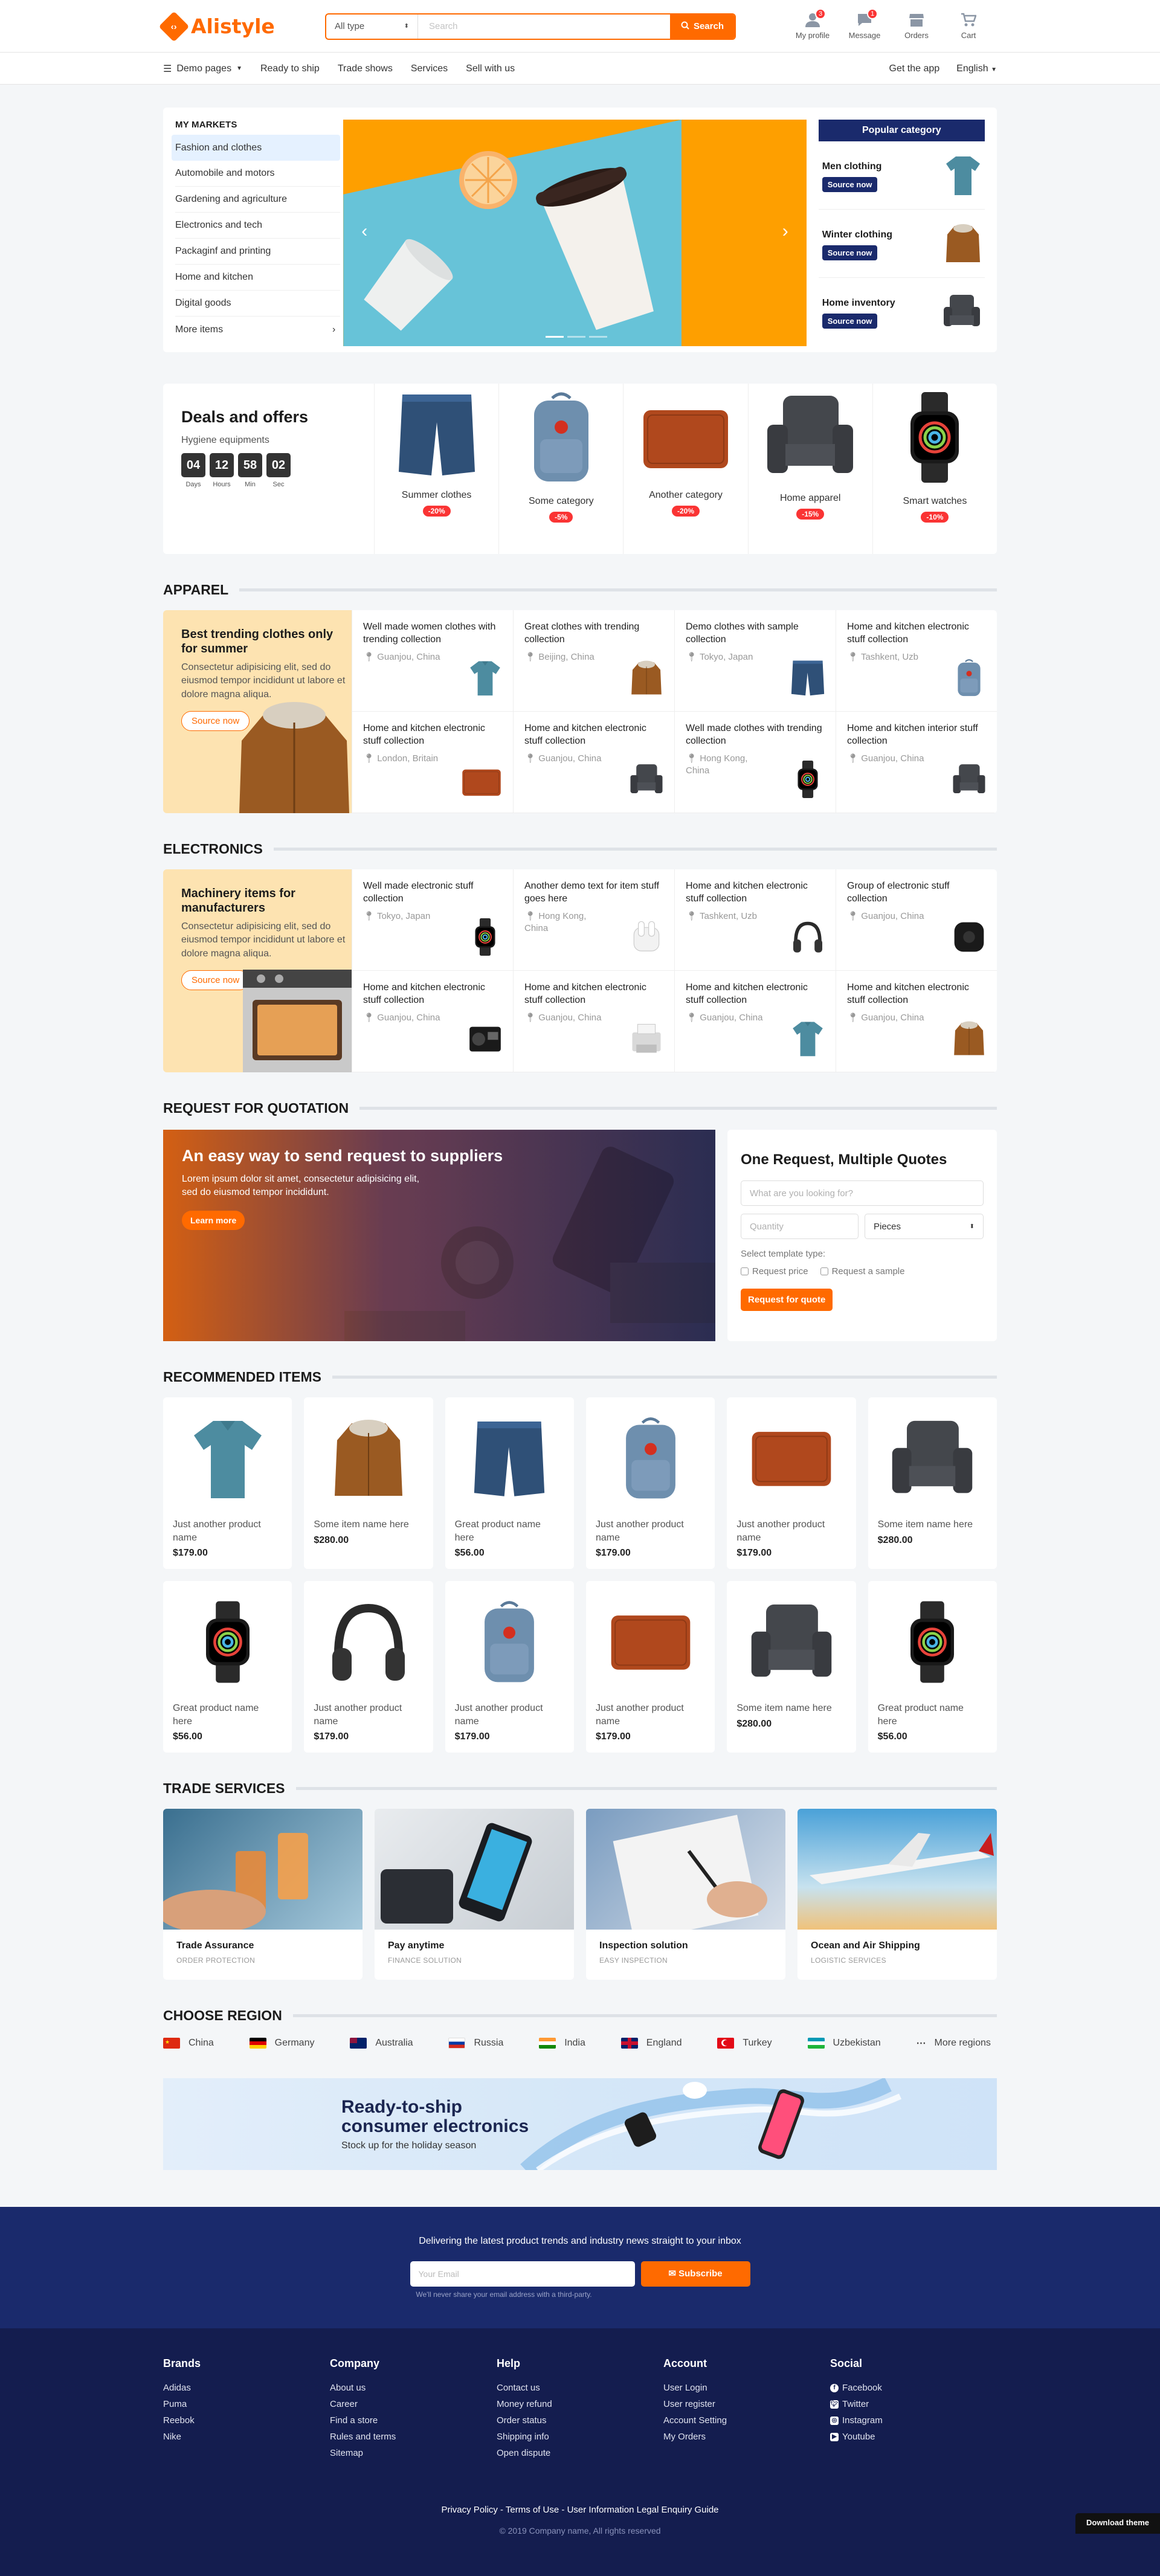 The image size is (1160, 2576). I want to click on nav-demo-pages: ☰Demo pages▼, so click(202, 69).